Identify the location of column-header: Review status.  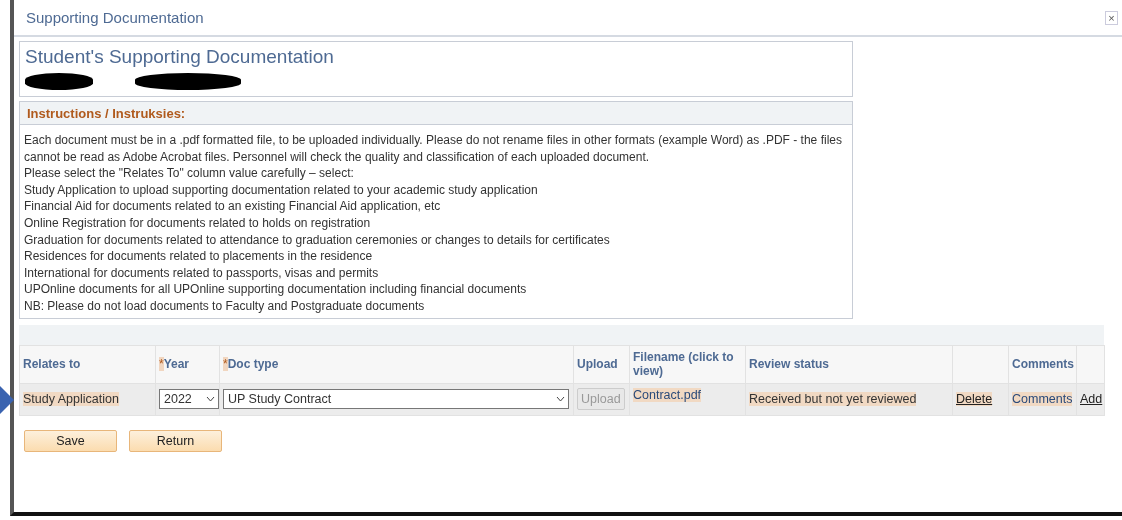
(789, 364).